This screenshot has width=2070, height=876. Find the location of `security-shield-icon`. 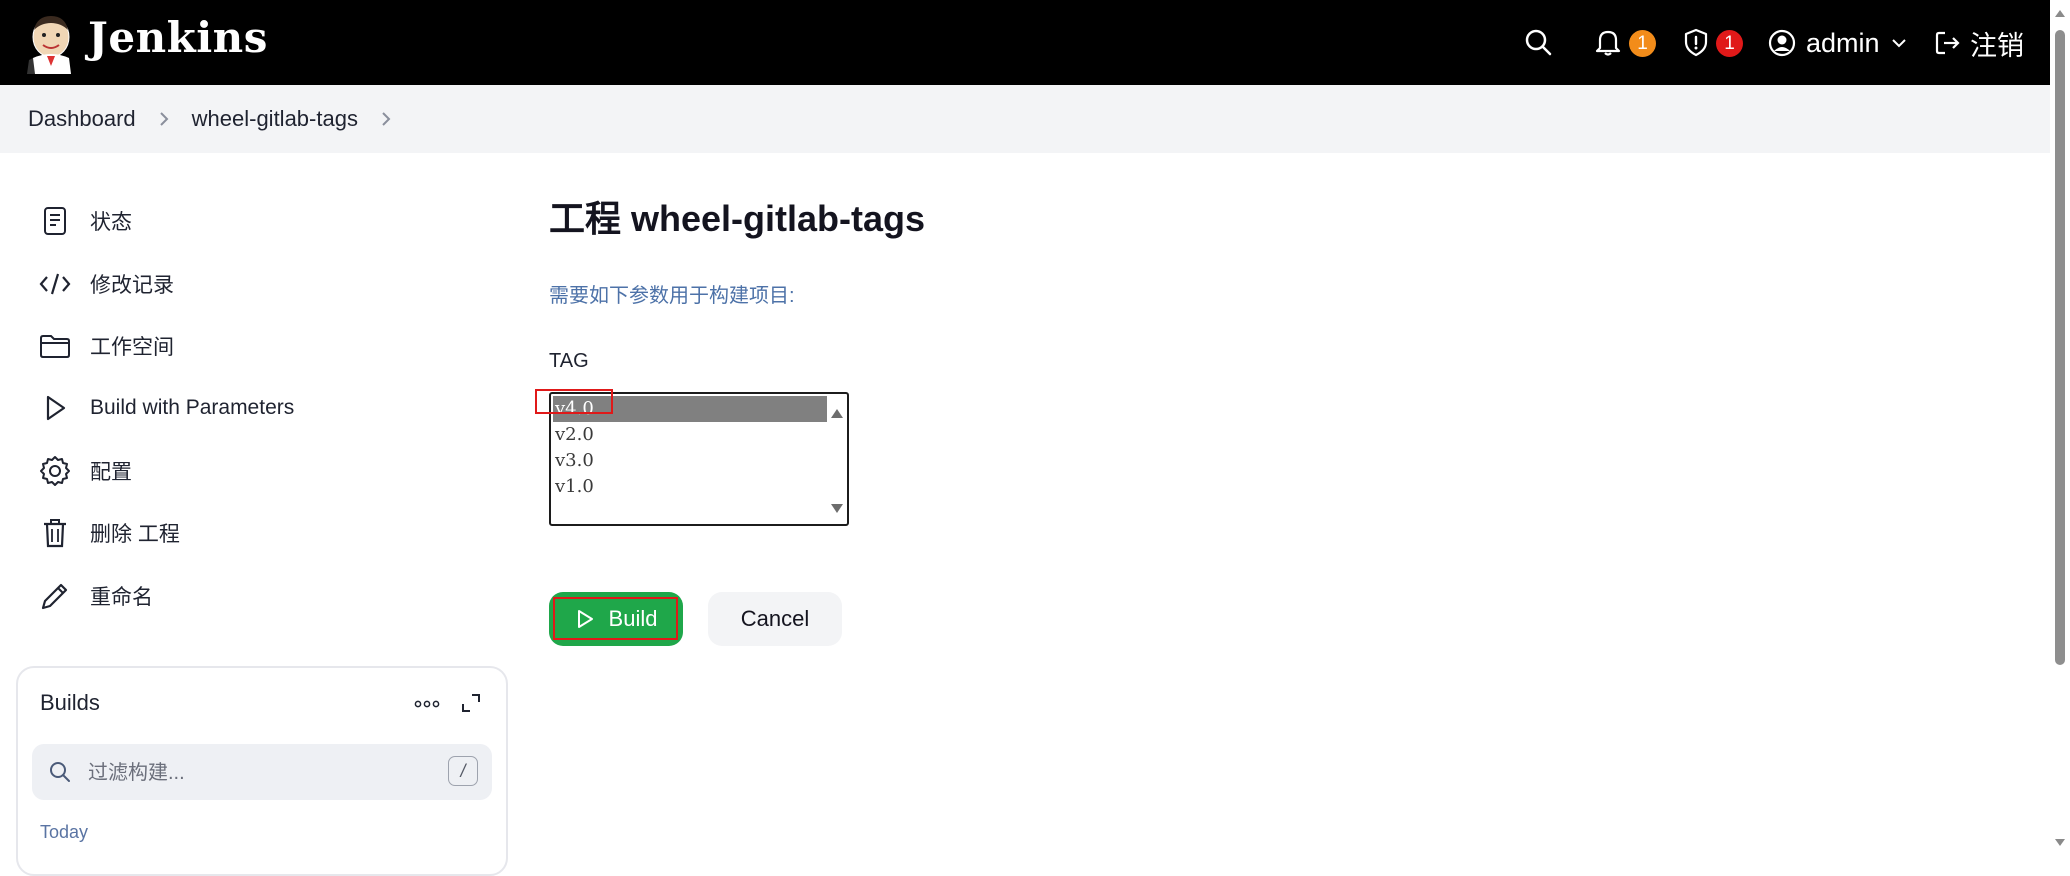

security-shield-icon is located at coordinates (1696, 42).